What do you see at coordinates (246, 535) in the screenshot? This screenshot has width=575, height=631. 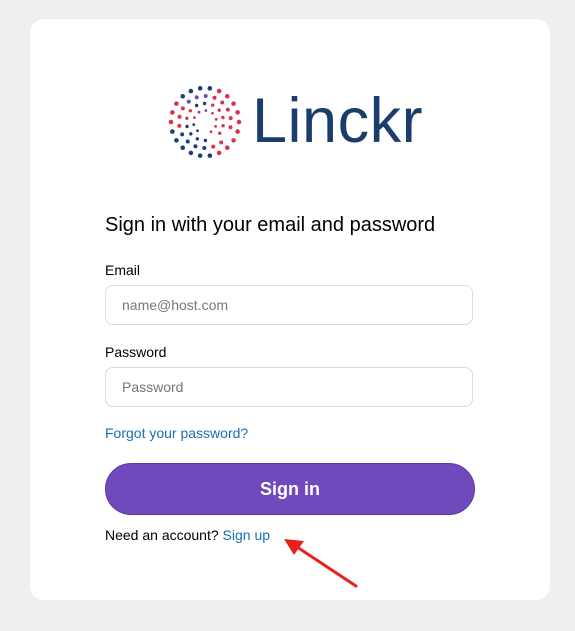 I see `signup-link: Sign up` at bounding box center [246, 535].